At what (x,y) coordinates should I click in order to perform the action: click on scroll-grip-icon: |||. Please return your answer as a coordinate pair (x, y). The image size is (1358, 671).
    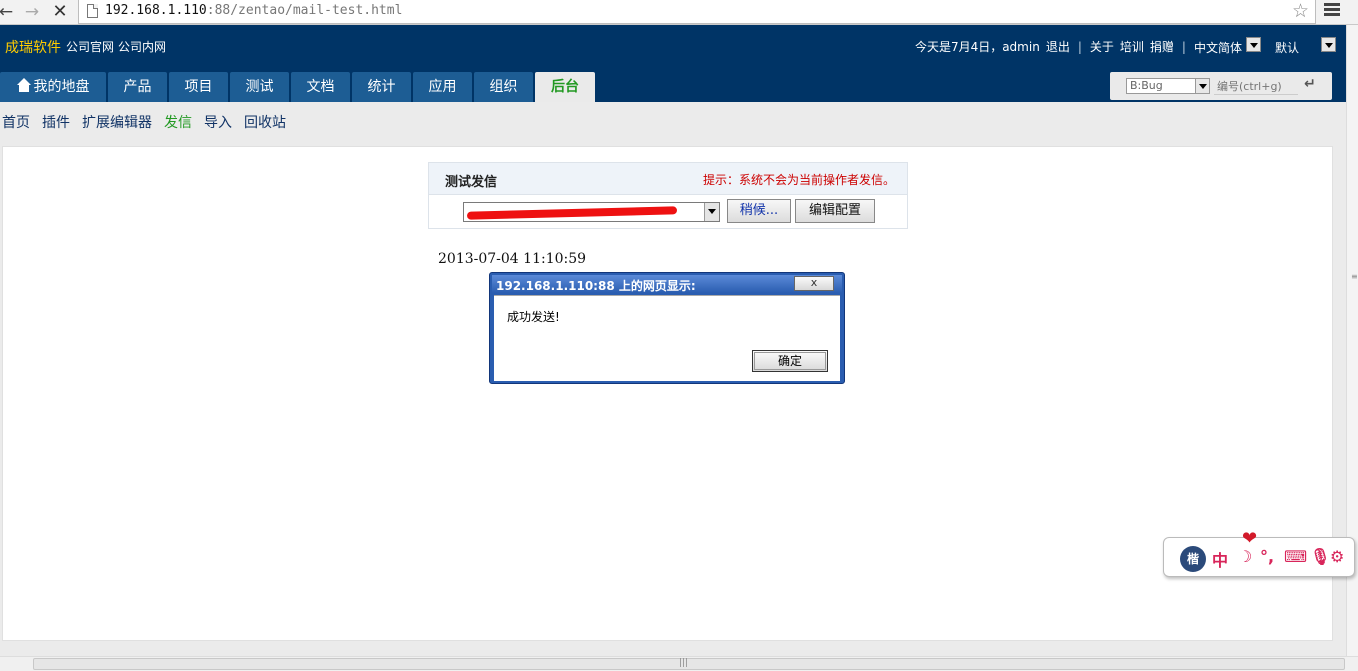
    Looking at the image, I should click on (684, 663).